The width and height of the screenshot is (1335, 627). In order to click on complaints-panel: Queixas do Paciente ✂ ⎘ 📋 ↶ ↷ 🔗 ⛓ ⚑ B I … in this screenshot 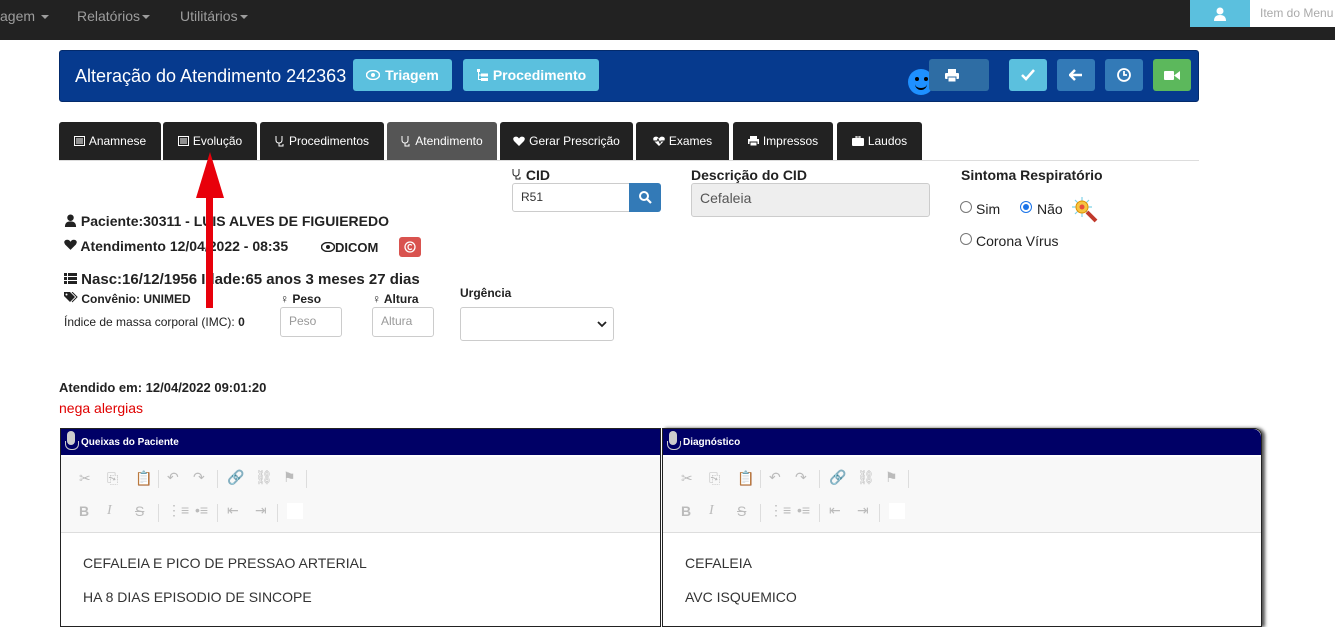, I will do `click(360, 527)`.